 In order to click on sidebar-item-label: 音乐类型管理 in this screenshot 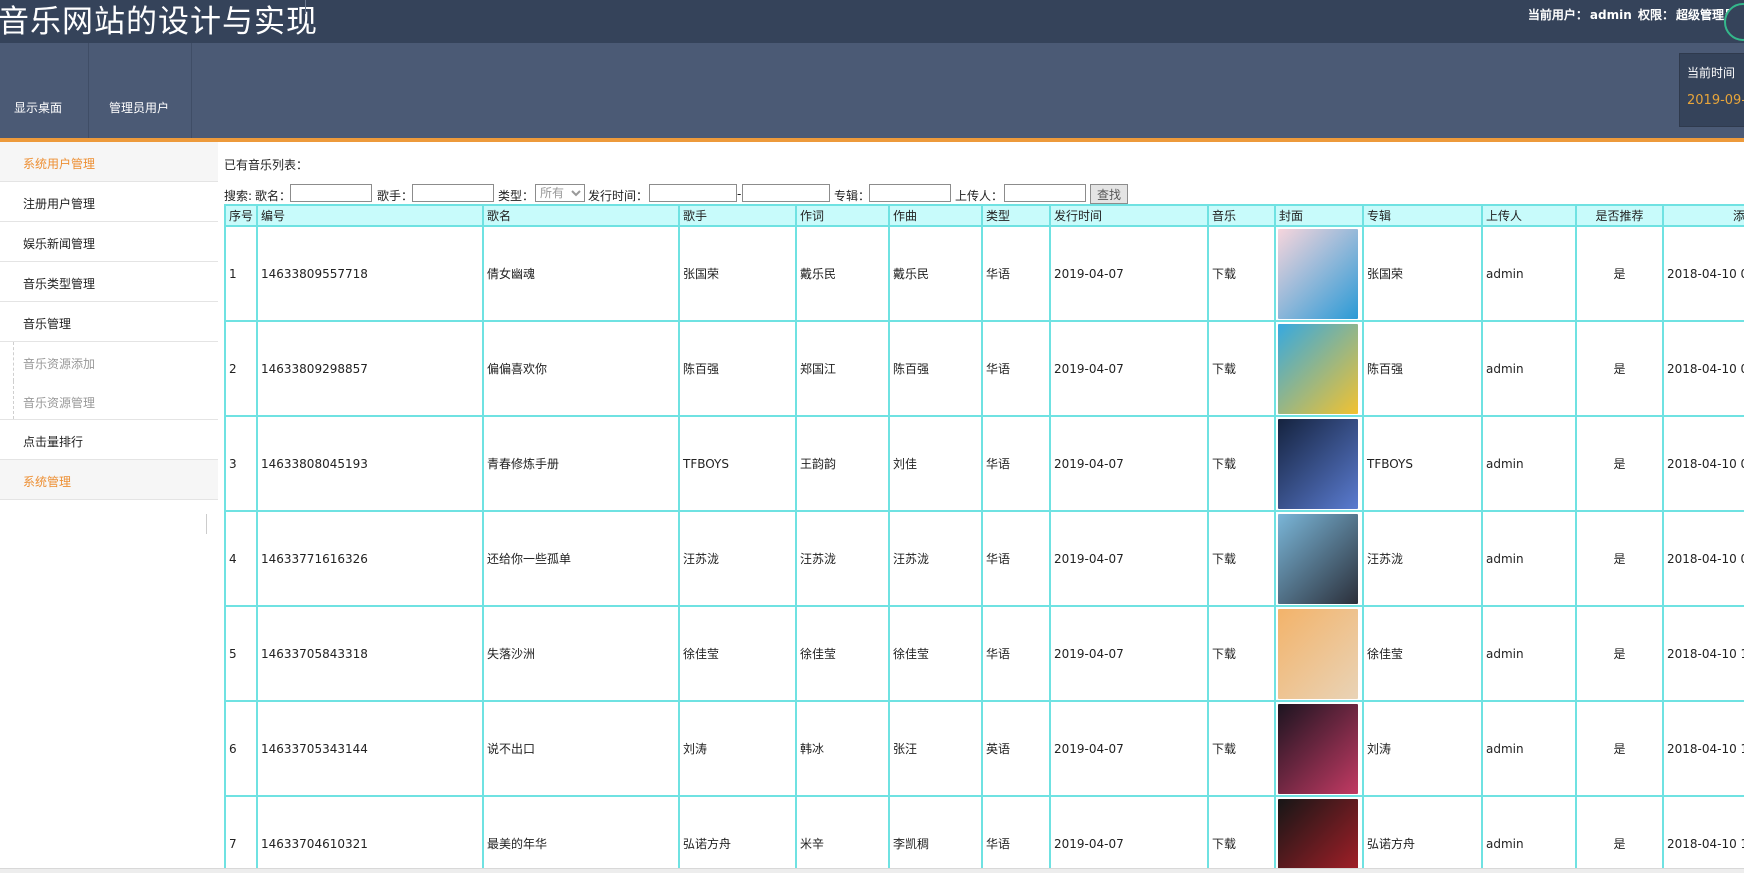, I will do `click(59, 283)`.